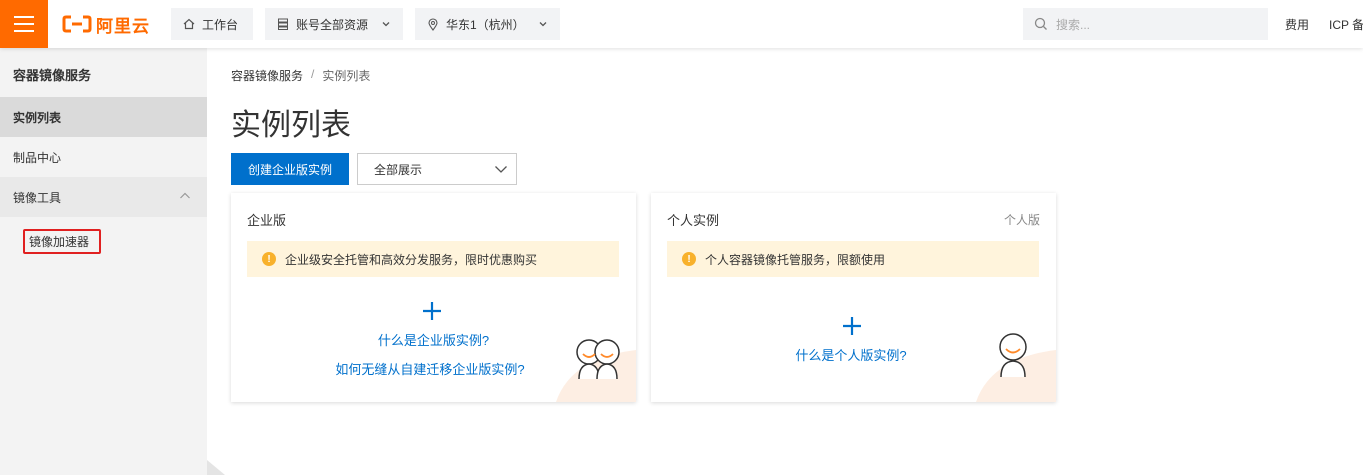  I want to click on menu-icon, so click(24, 24).